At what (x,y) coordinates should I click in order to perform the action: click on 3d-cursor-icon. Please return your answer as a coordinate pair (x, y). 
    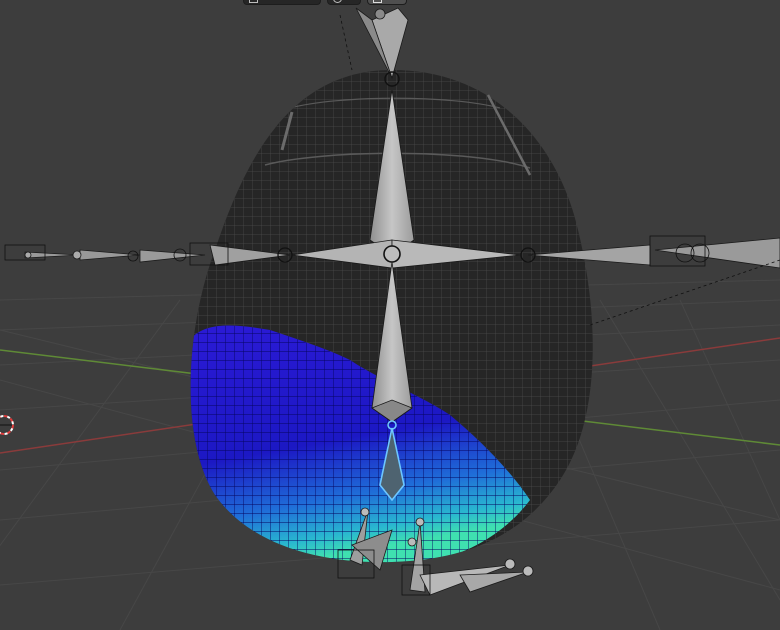
    Looking at the image, I should click on (7, 425).